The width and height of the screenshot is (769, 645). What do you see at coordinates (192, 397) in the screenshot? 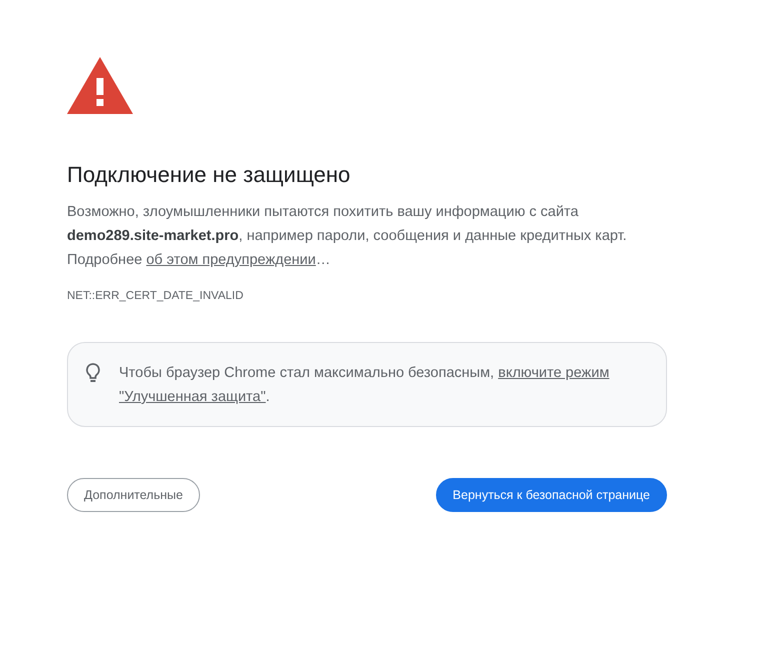
I see `enhanced-protection-link: "Улучшенная защита"` at bounding box center [192, 397].